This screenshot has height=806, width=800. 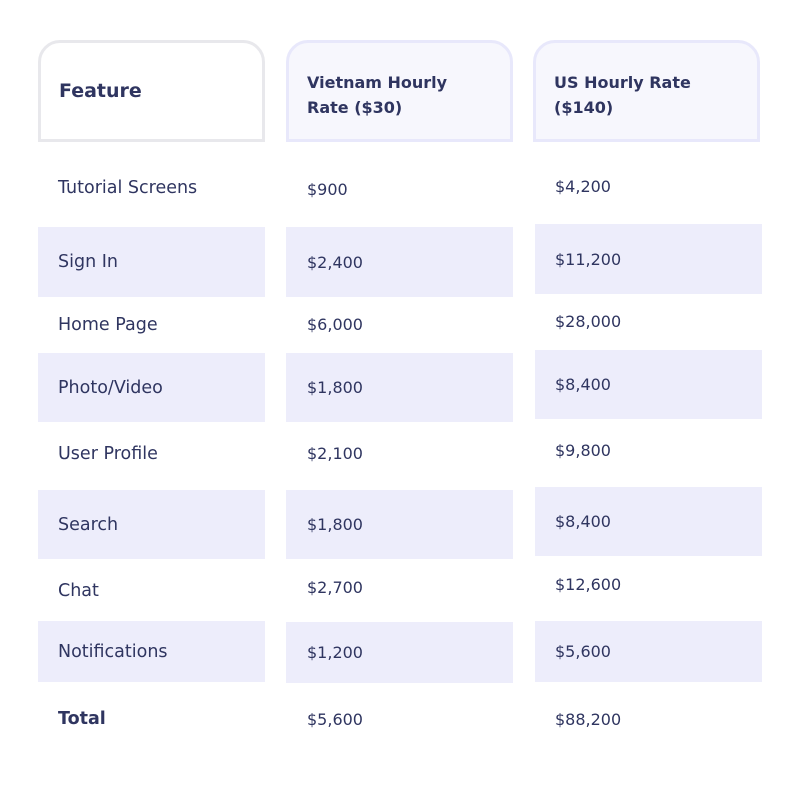 I want to click on table-row-vietnam: $900, so click(x=327, y=189).